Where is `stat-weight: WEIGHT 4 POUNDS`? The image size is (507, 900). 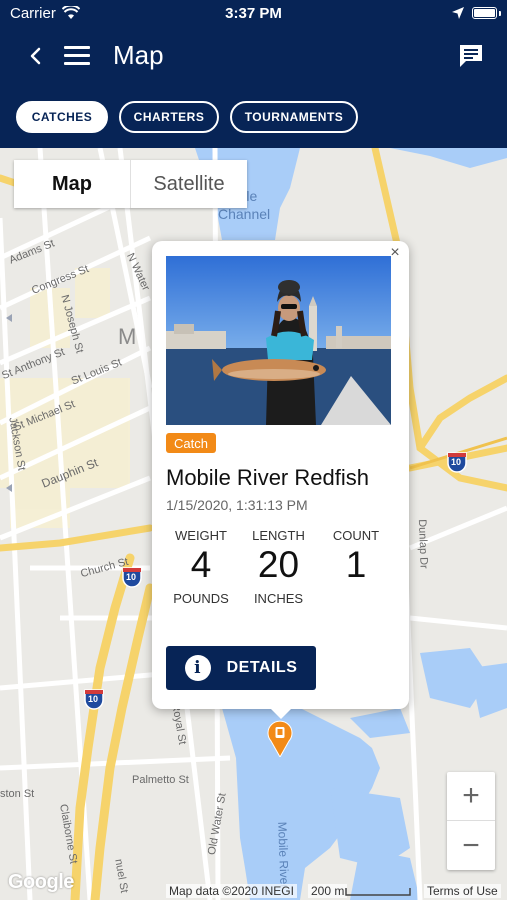
stat-weight: WEIGHT 4 POUNDS is located at coordinates (201, 567).